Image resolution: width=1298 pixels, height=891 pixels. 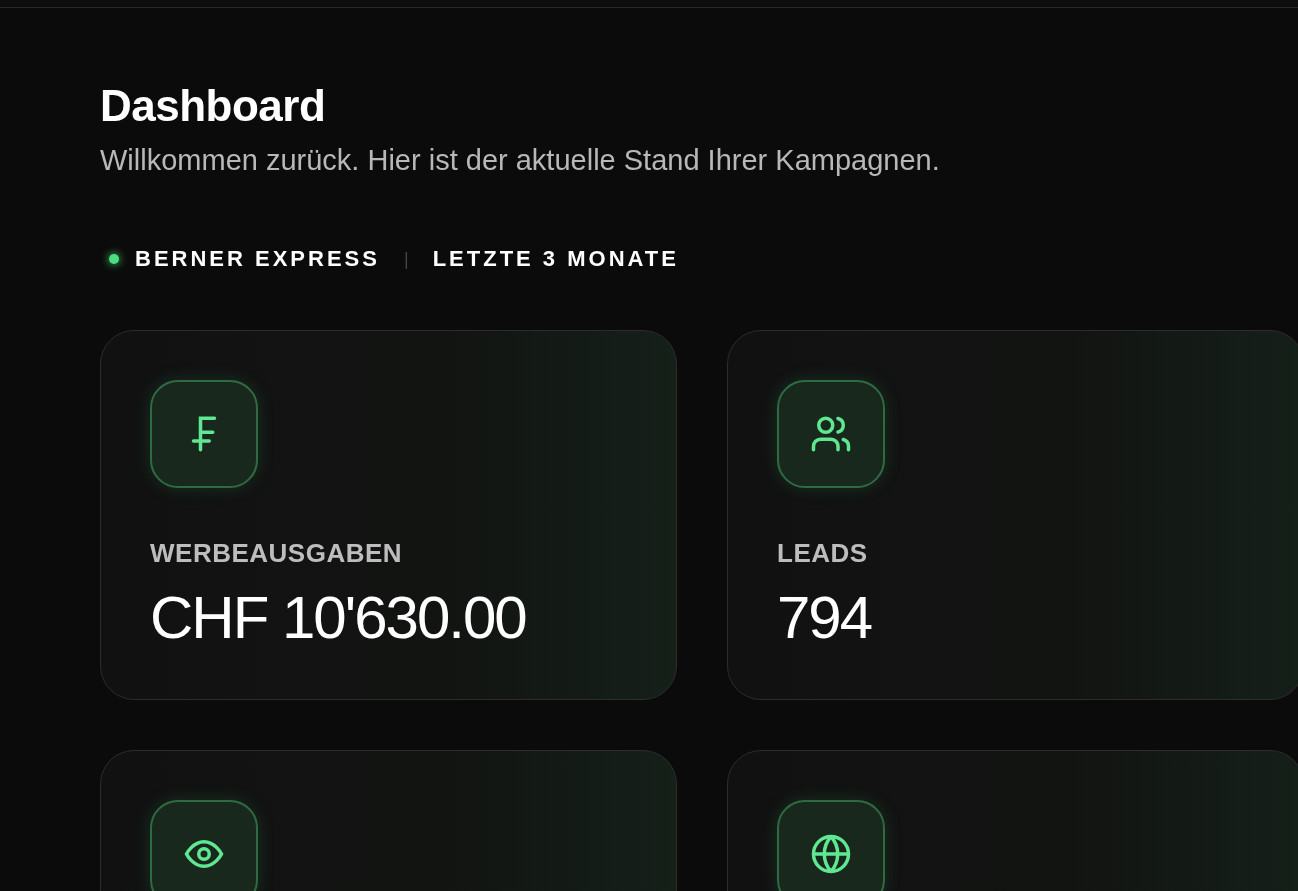 I want to click on stat-value: CHF 10'630.00, so click(x=338, y=618).